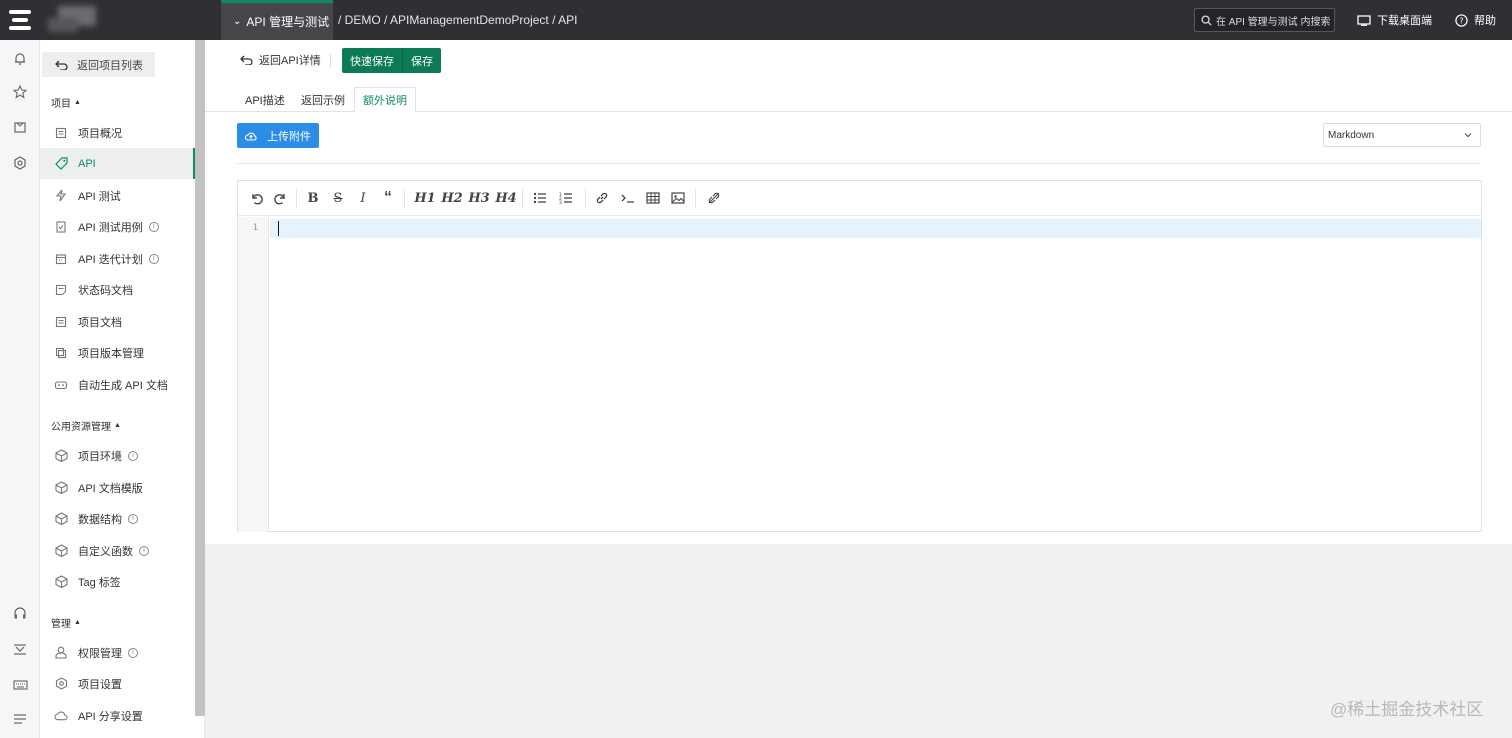 The width and height of the screenshot is (1512, 738). What do you see at coordinates (61, 104) in the screenshot?
I see `section-project-label: 项目` at bounding box center [61, 104].